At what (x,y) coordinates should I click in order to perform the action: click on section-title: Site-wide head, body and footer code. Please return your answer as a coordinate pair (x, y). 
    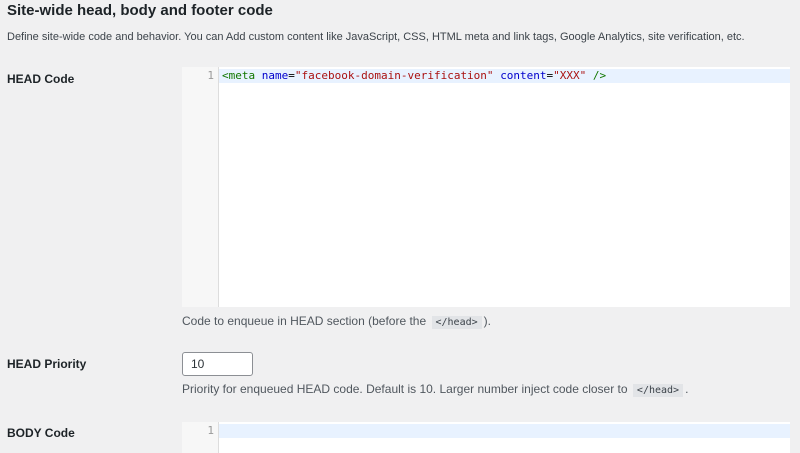
    Looking at the image, I should click on (140, 10).